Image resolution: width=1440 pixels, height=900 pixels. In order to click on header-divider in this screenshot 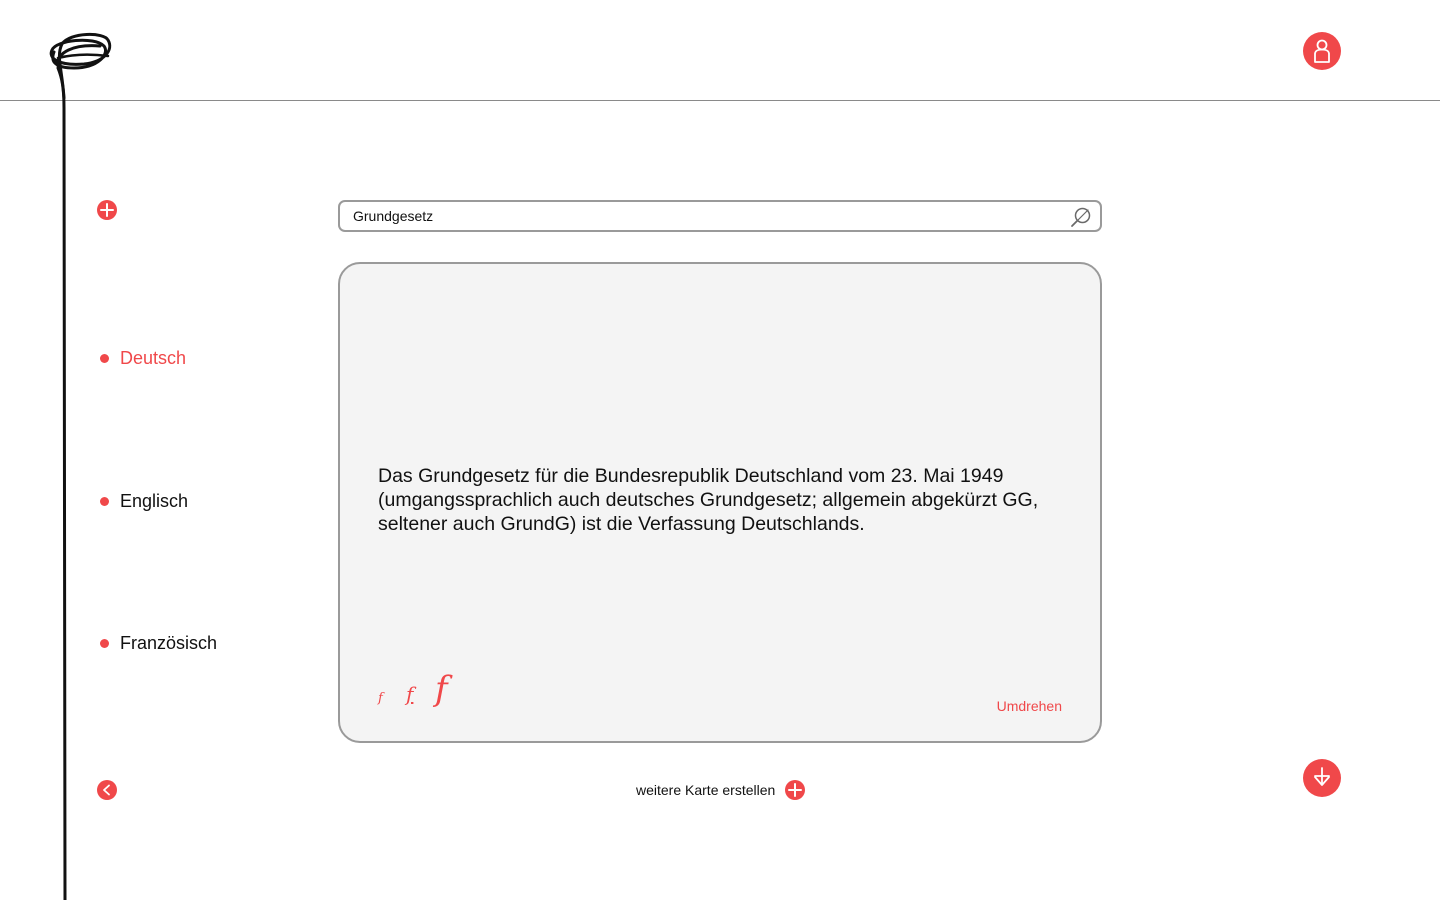, I will do `click(720, 100)`.